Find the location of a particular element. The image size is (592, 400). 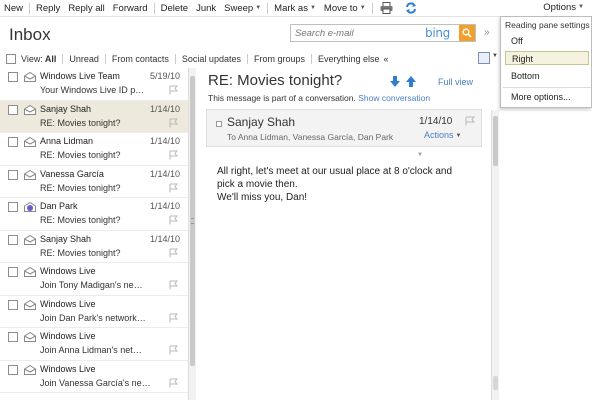

search-button is located at coordinates (467, 33).